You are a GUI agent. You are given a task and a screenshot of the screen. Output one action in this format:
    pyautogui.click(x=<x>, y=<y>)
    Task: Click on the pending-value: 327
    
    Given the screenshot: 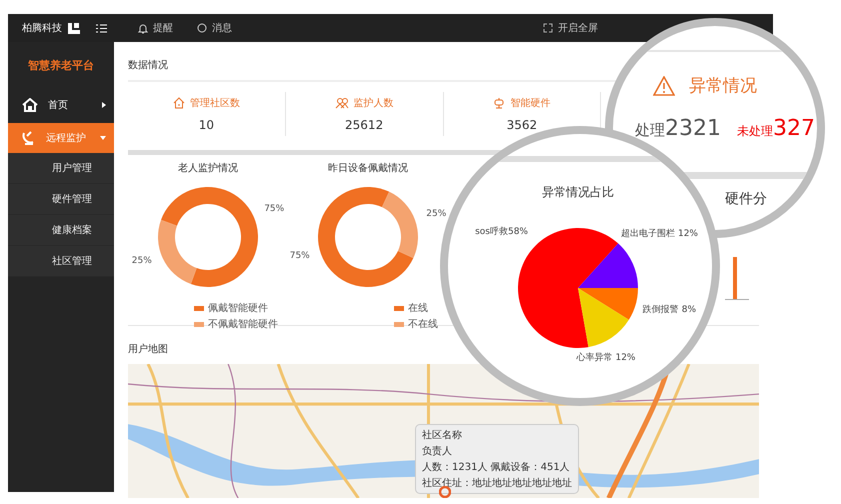 What is the action you would take?
    pyautogui.click(x=794, y=128)
    